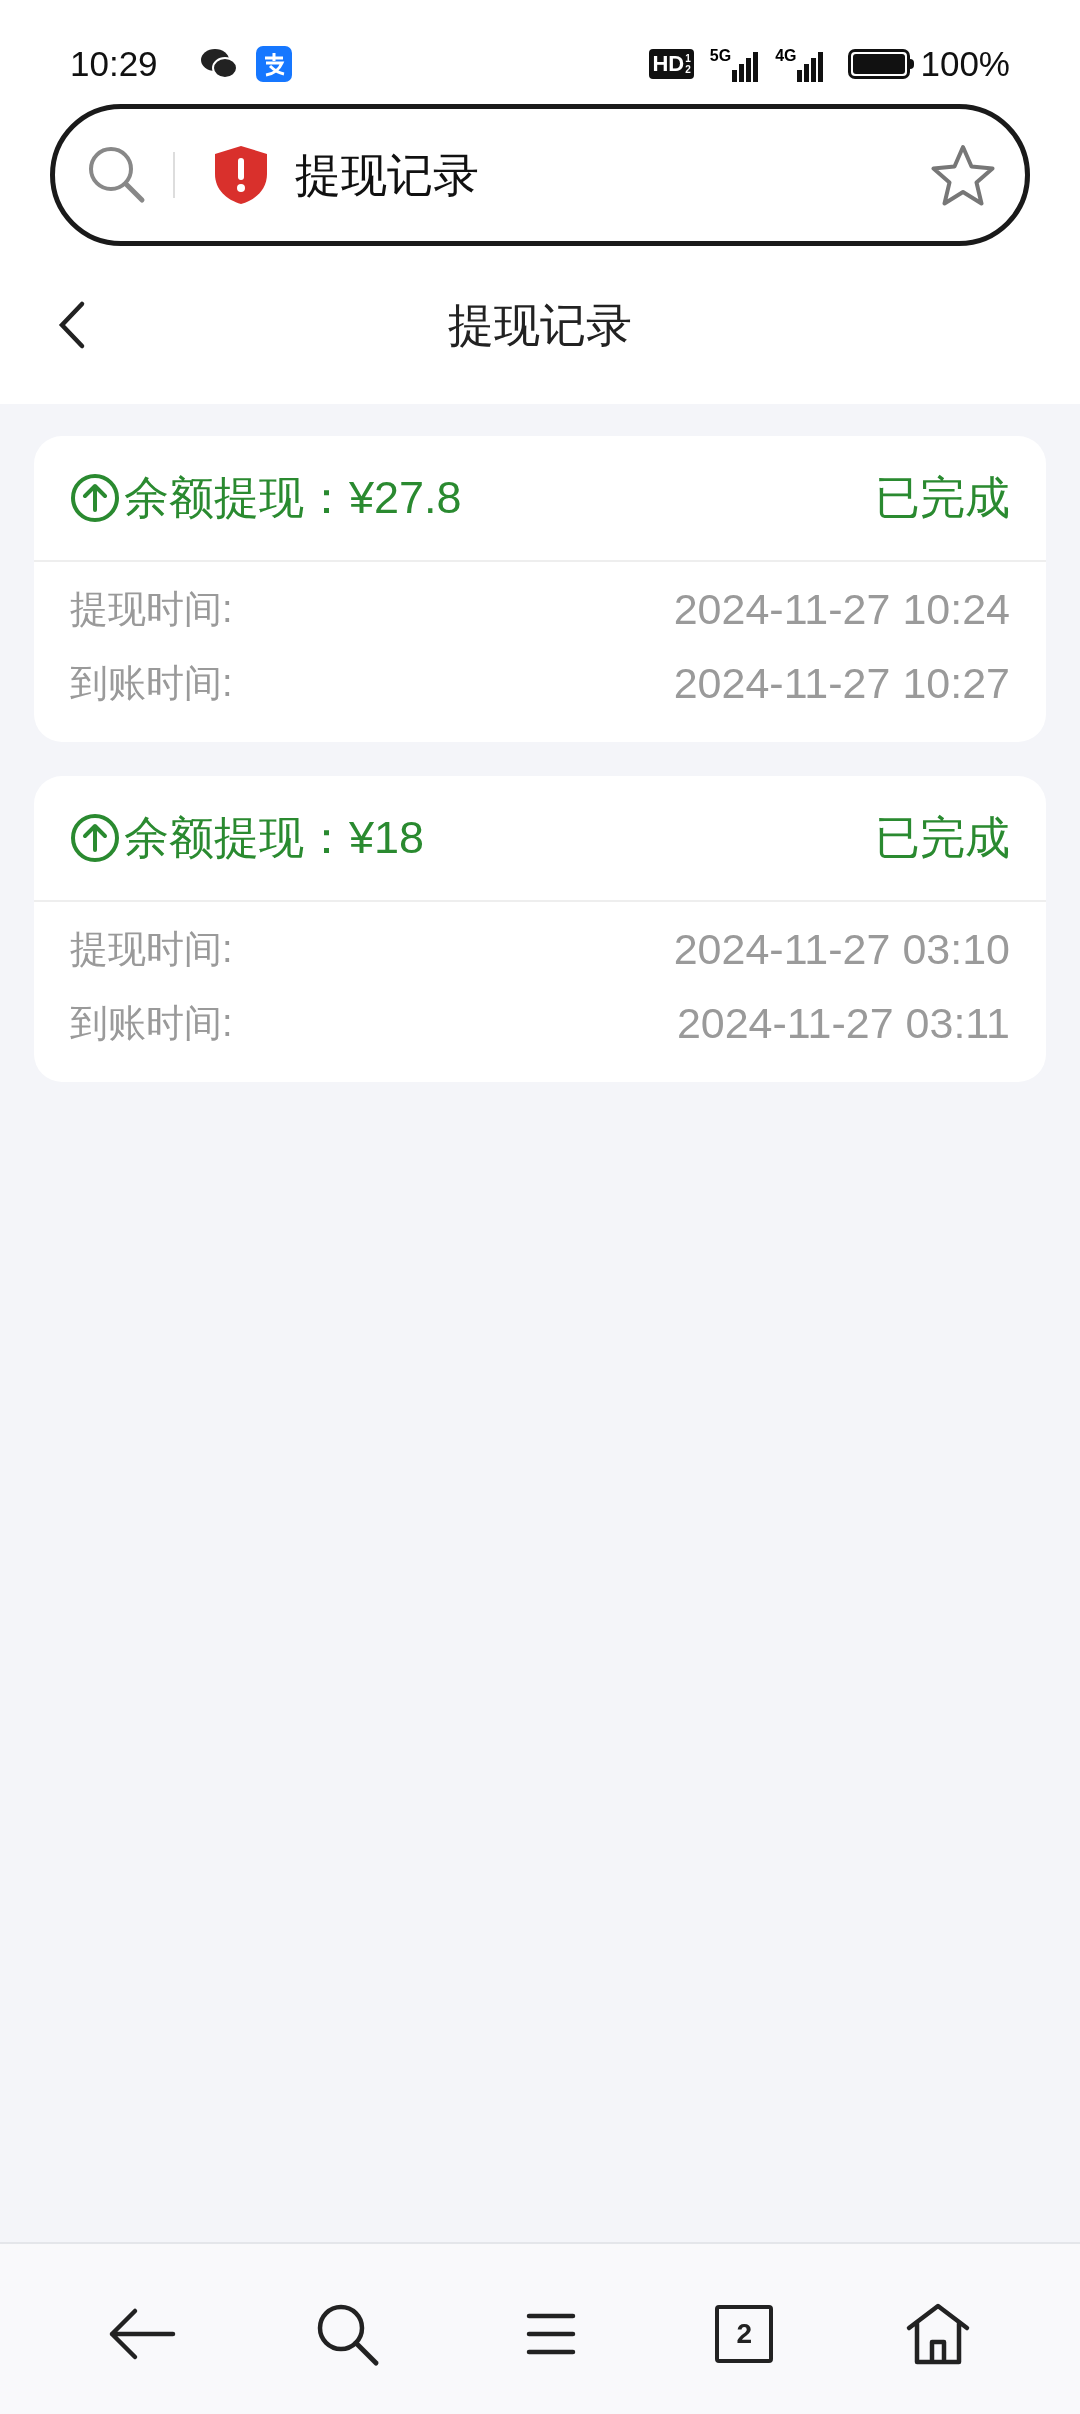 The height and width of the screenshot is (2414, 1080). Describe the element at coordinates (387, 175) in the screenshot. I see `page-title: 提现记录` at that location.